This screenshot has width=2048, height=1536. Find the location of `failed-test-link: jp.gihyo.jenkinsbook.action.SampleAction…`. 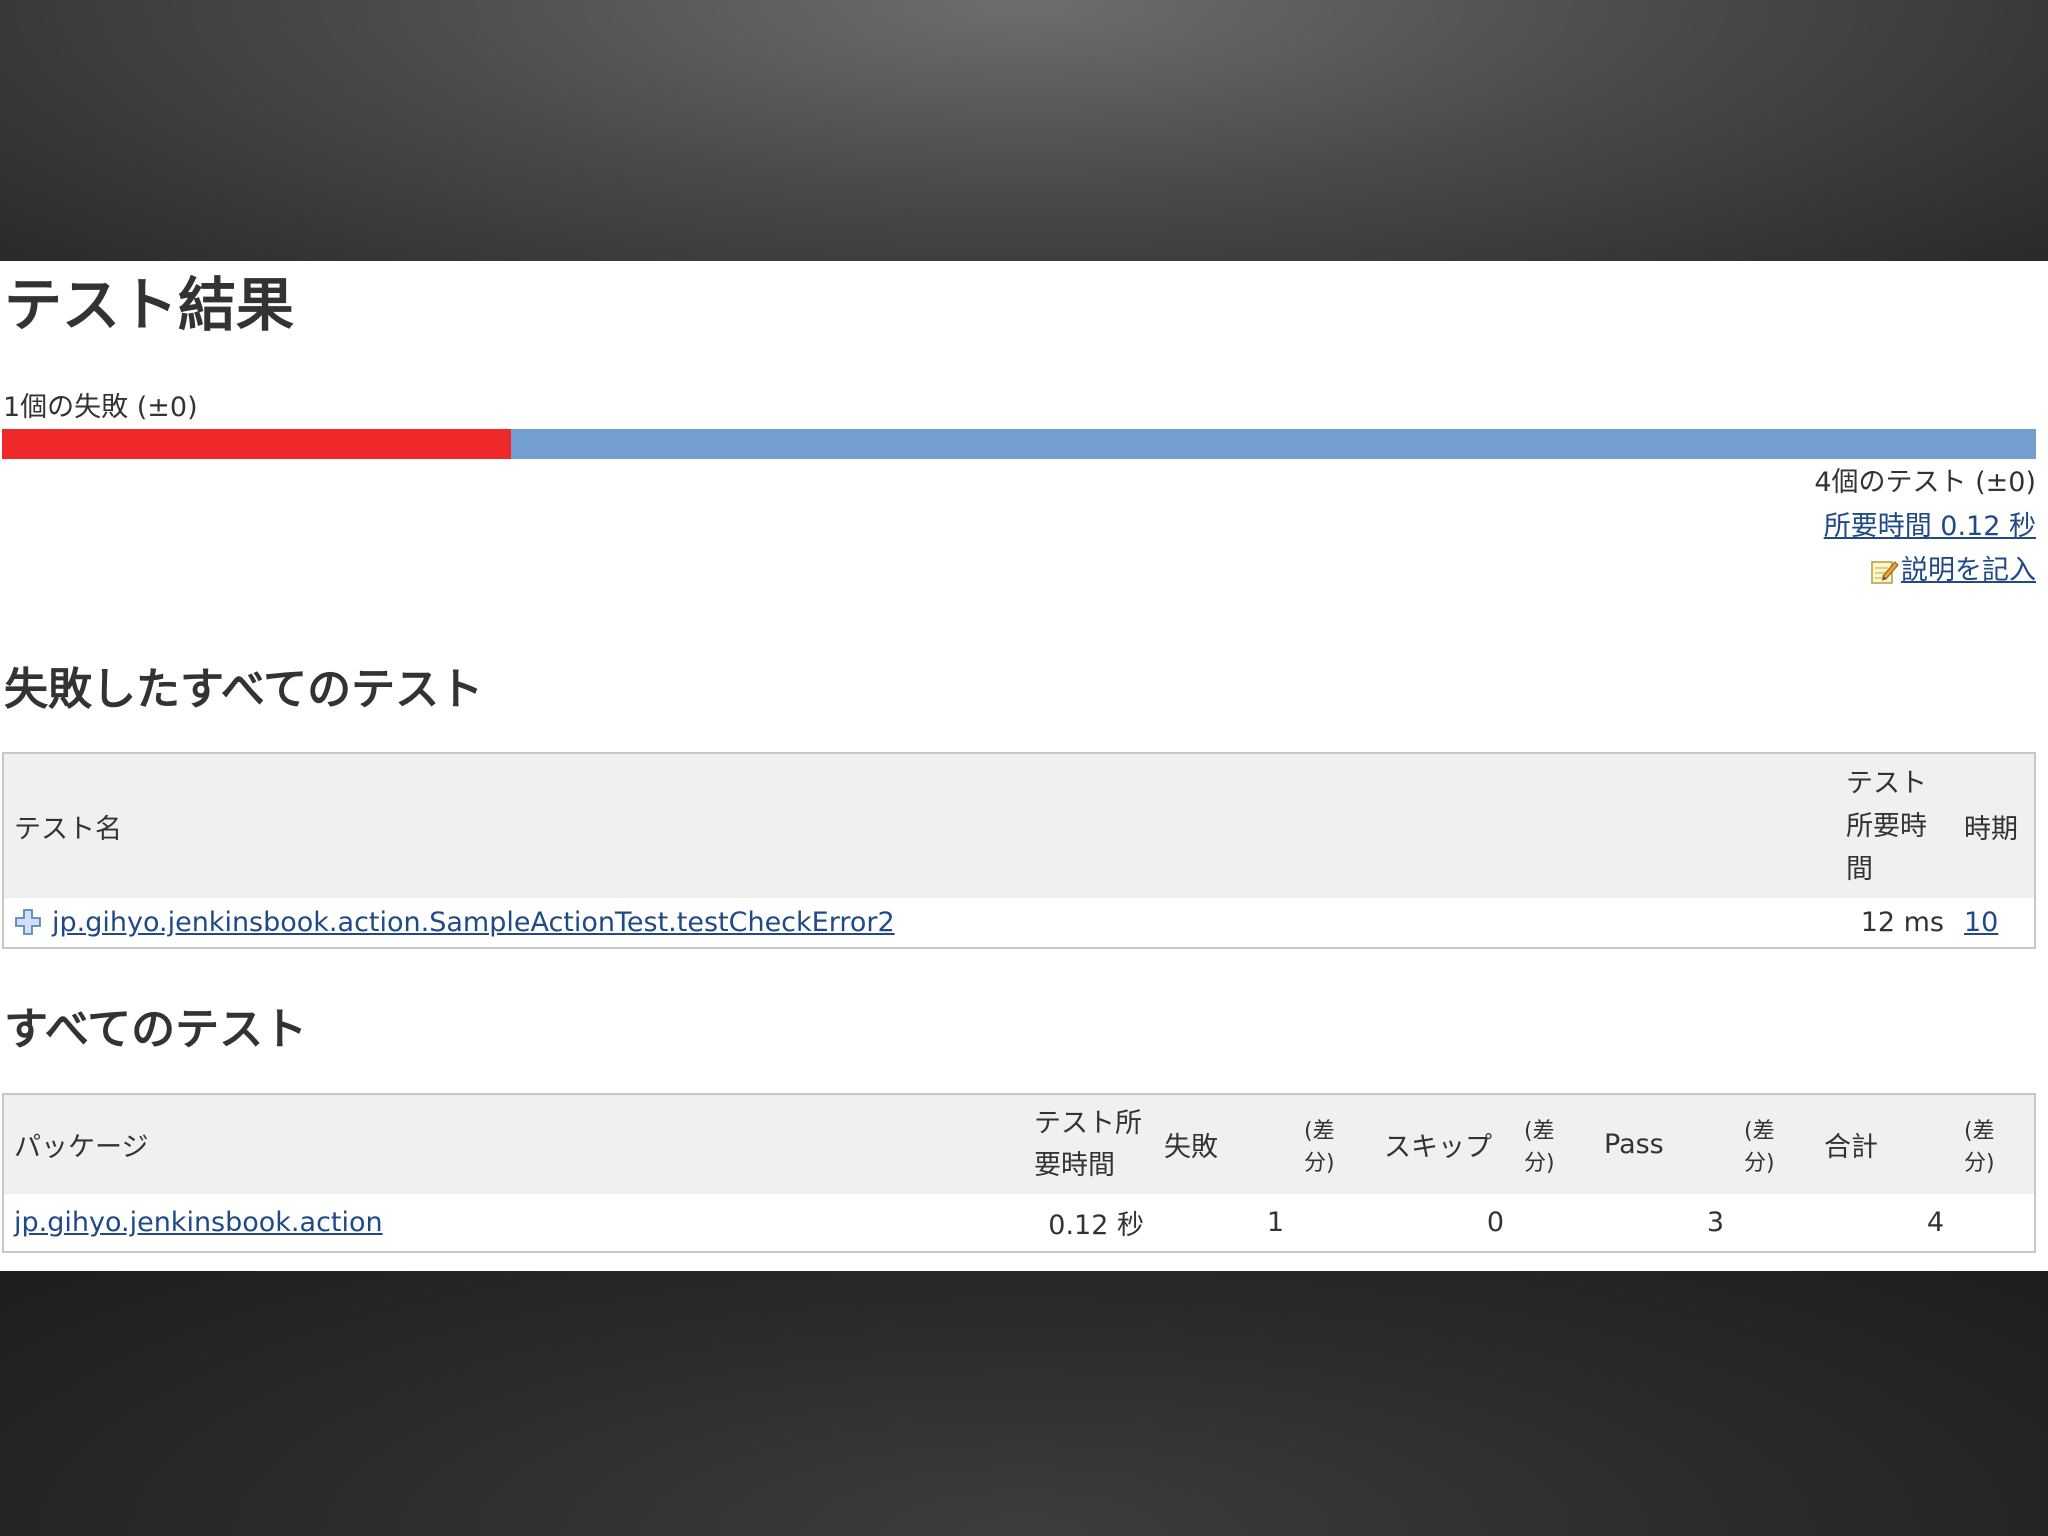

failed-test-link: jp.gihyo.jenkinsbook.action.SampleAction… is located at coordinates (473, 922).